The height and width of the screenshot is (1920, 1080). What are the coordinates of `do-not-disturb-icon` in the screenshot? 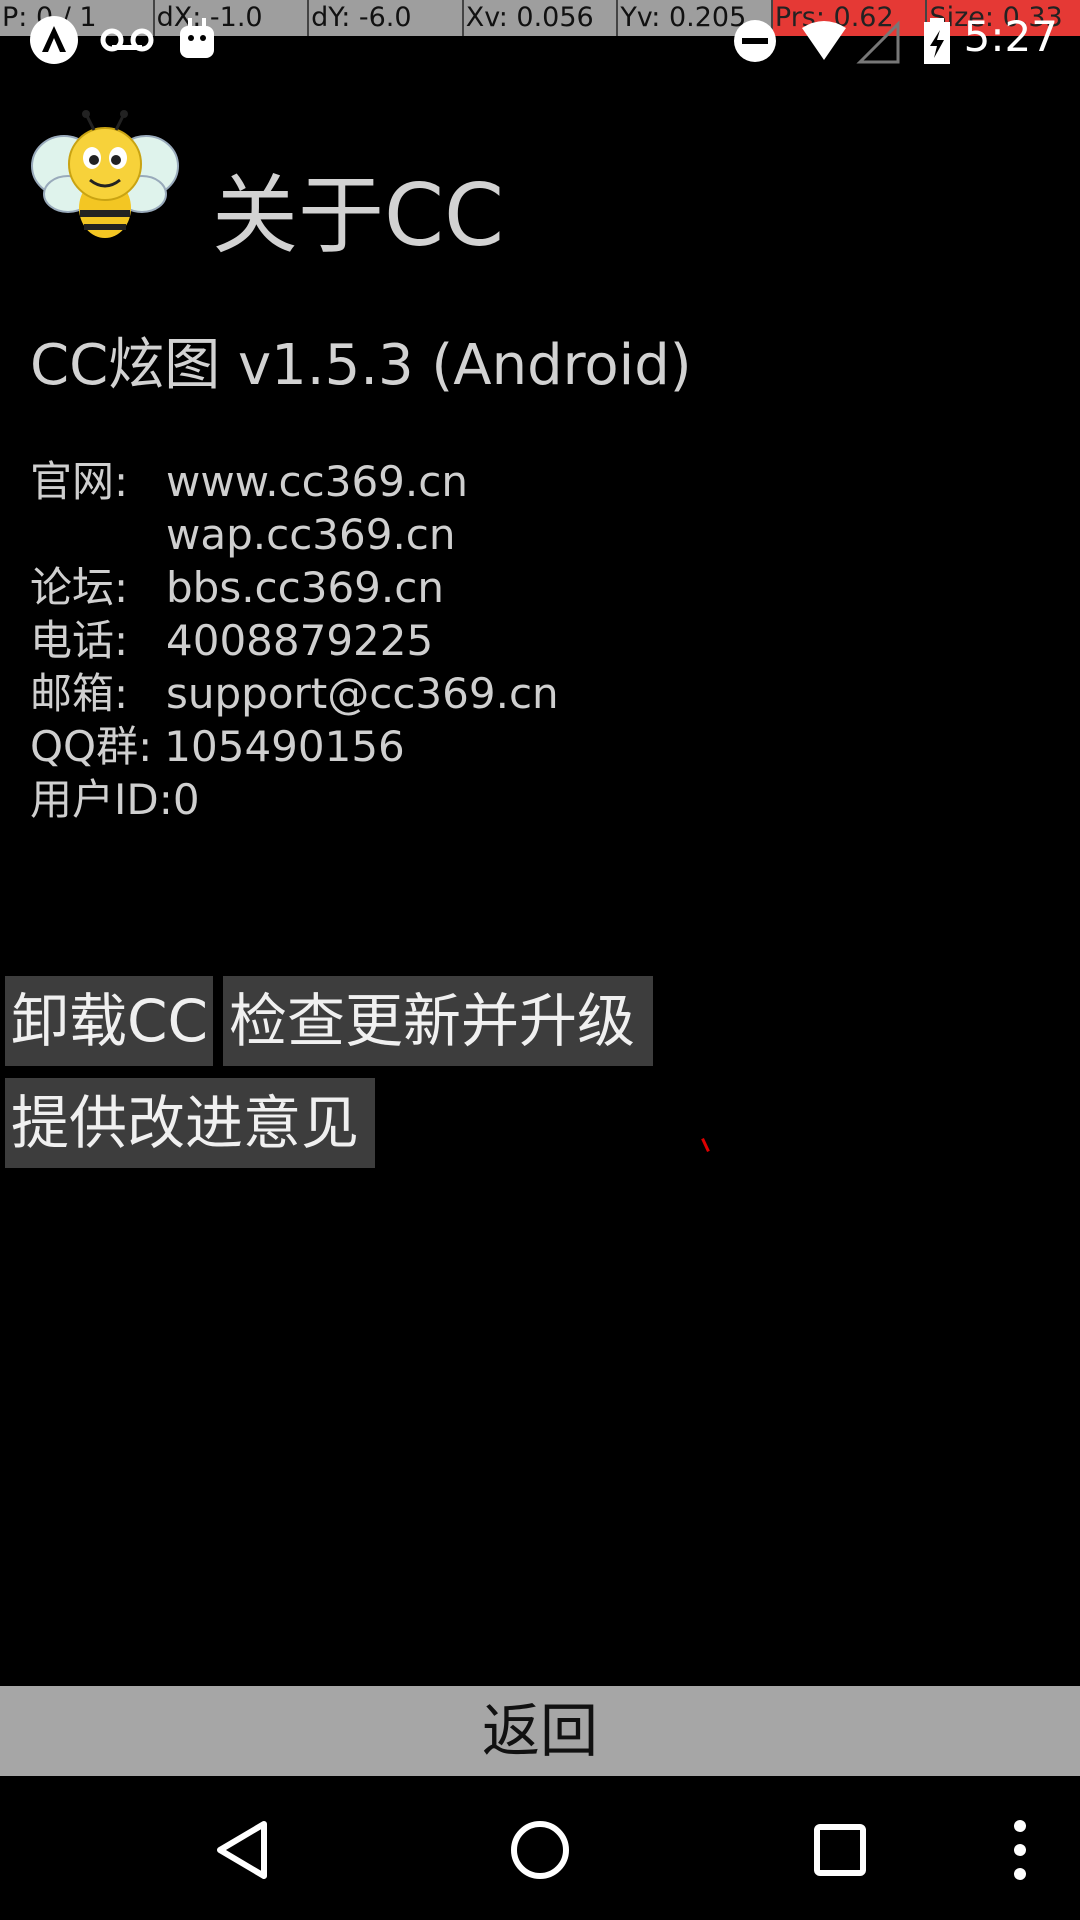 It's located at (755, 41).